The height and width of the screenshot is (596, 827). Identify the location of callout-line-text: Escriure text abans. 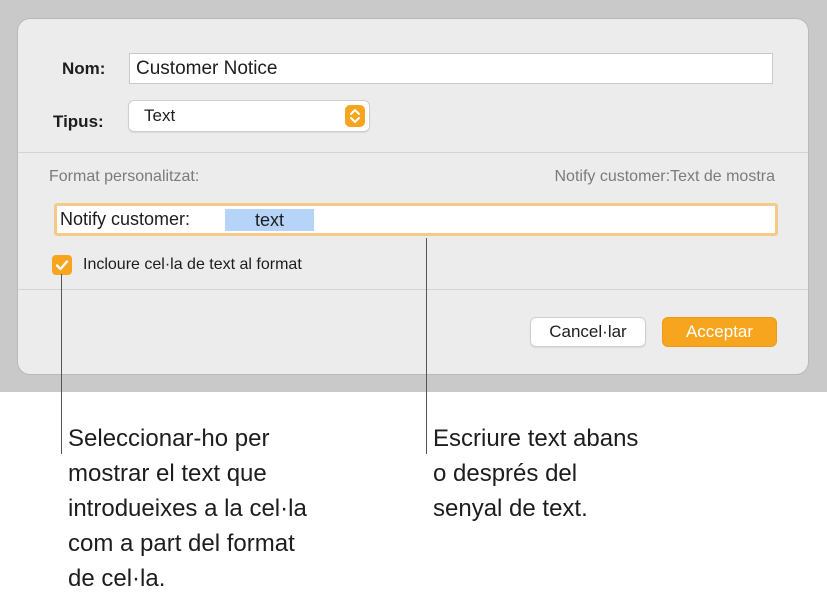
(536, 438).